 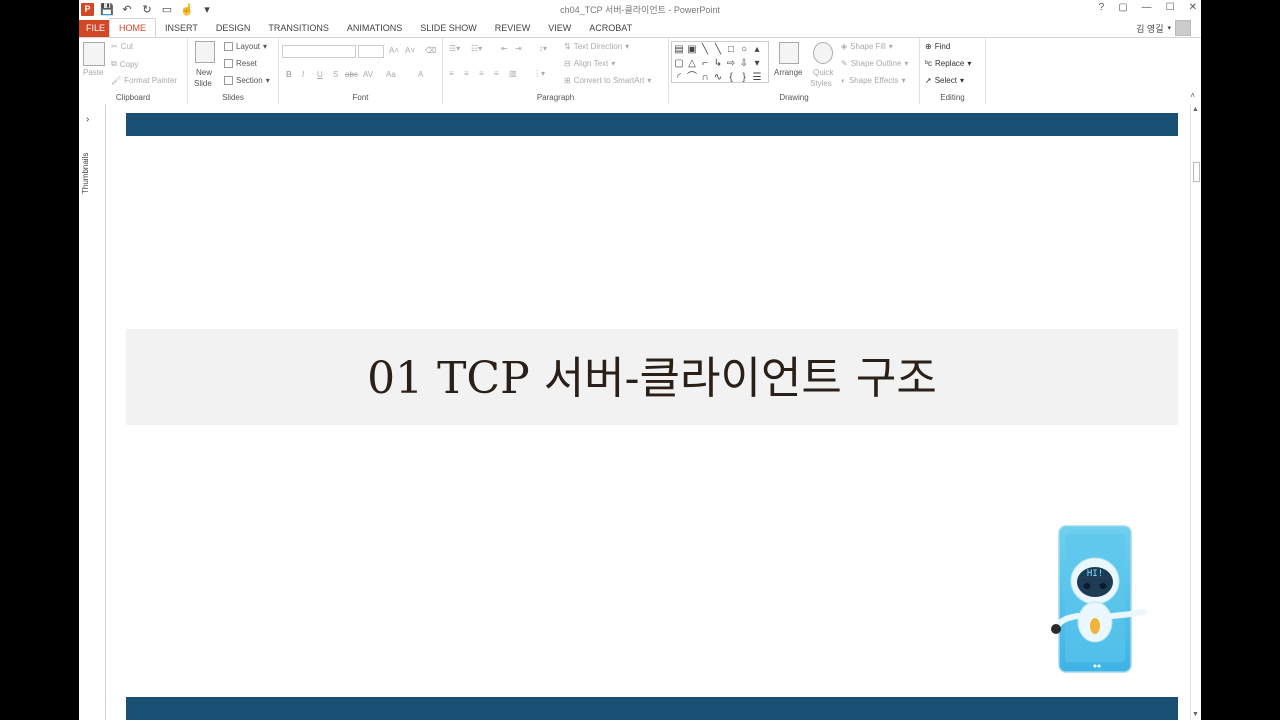 I want to click on select-button: ➚ Select ▾, so click(x=944, y=80).